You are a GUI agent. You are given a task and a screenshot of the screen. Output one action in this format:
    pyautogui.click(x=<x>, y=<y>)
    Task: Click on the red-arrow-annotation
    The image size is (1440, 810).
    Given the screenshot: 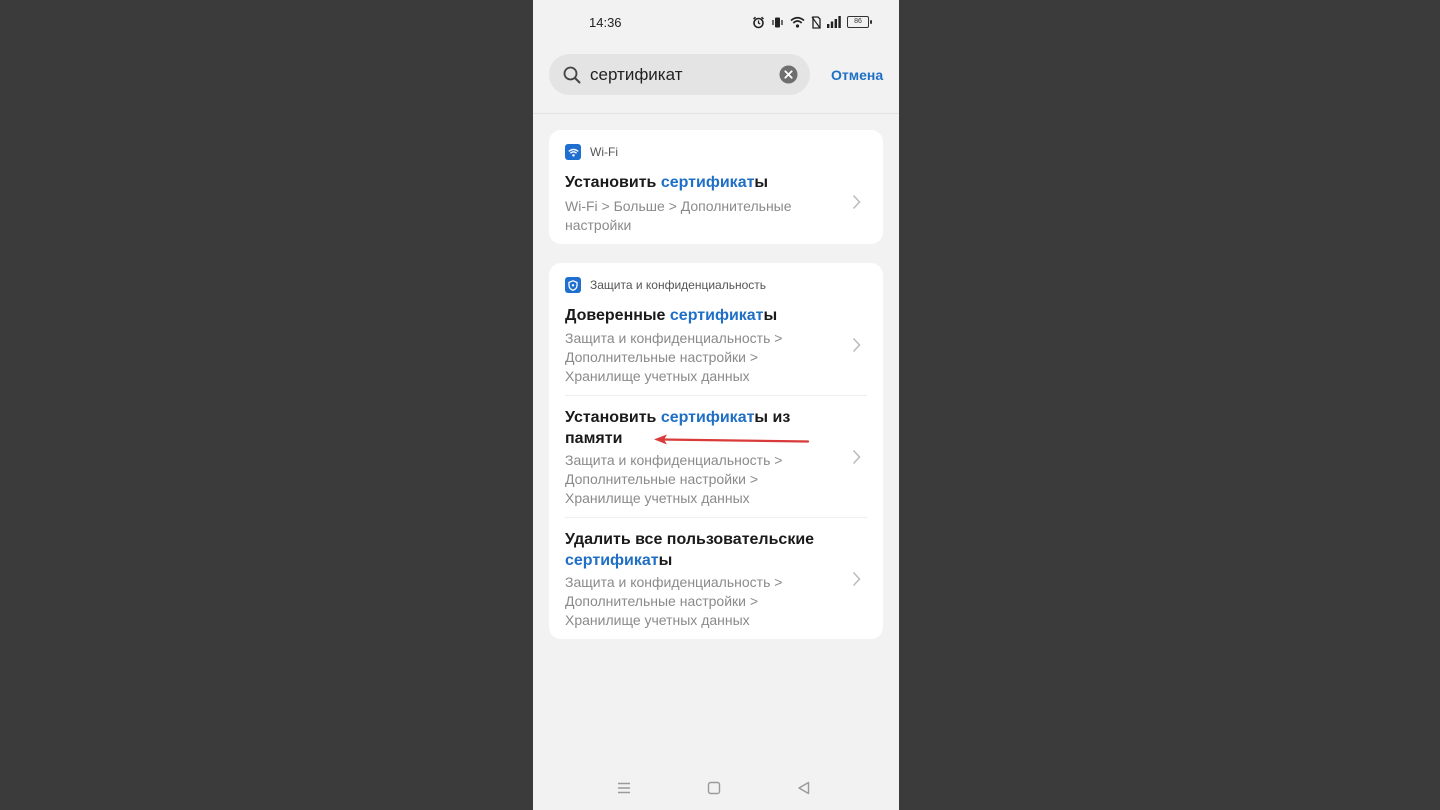 What is the action you would take?
    pyautogui.click(x=731, y=443)
    